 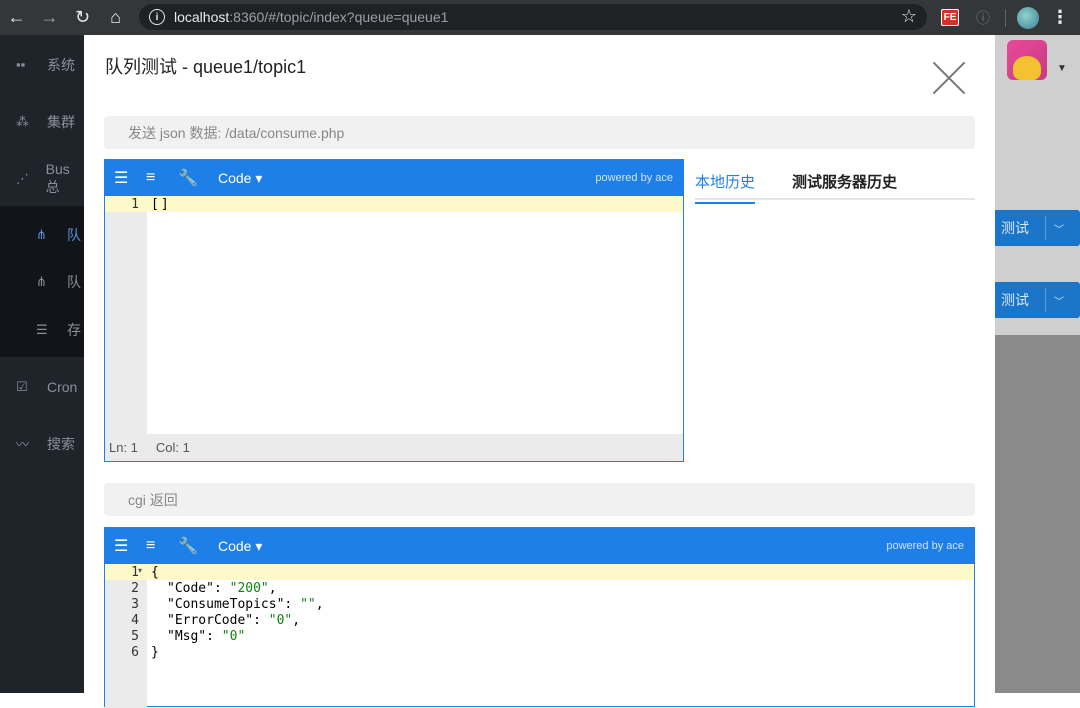 What do you see at coordinates (23, 444) in the screenshot?
I see `search-icon: 〰` at bounding box center [23, 444].